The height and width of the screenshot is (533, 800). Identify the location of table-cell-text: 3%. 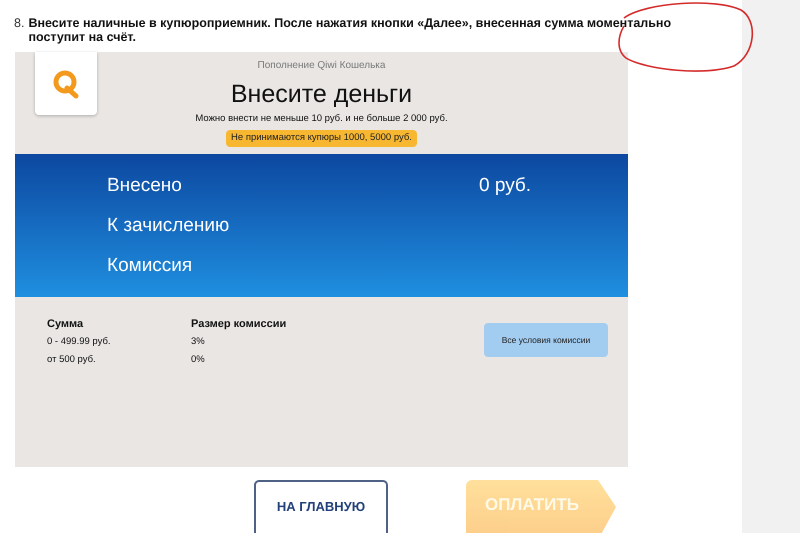
(198, 342).